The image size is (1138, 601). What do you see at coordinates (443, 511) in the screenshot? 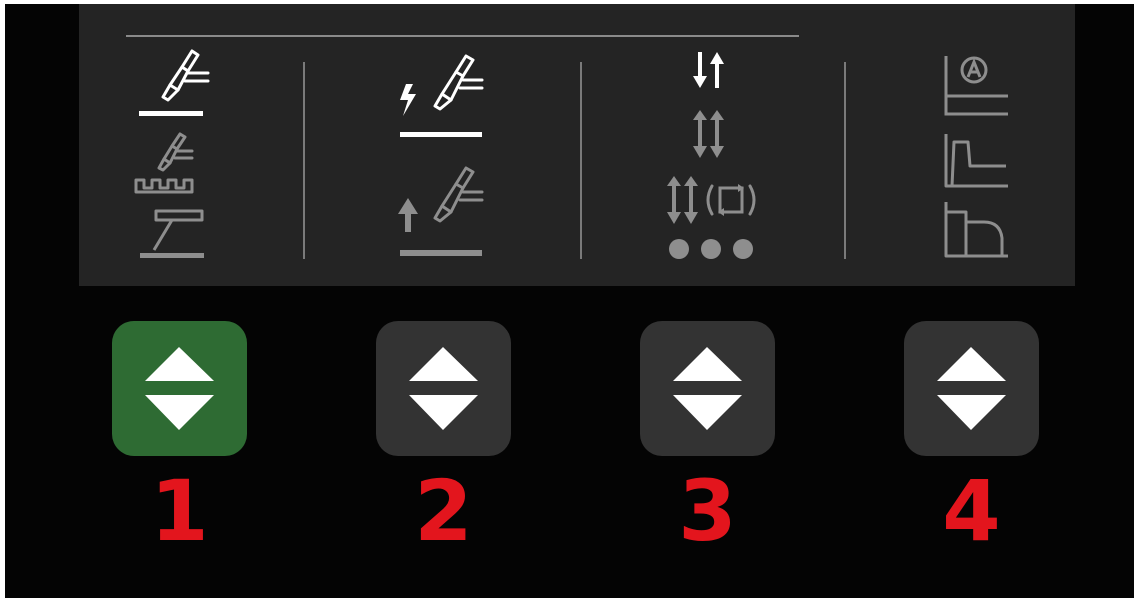
I see `button-number-2: 2` at bounding box center [443, 511].